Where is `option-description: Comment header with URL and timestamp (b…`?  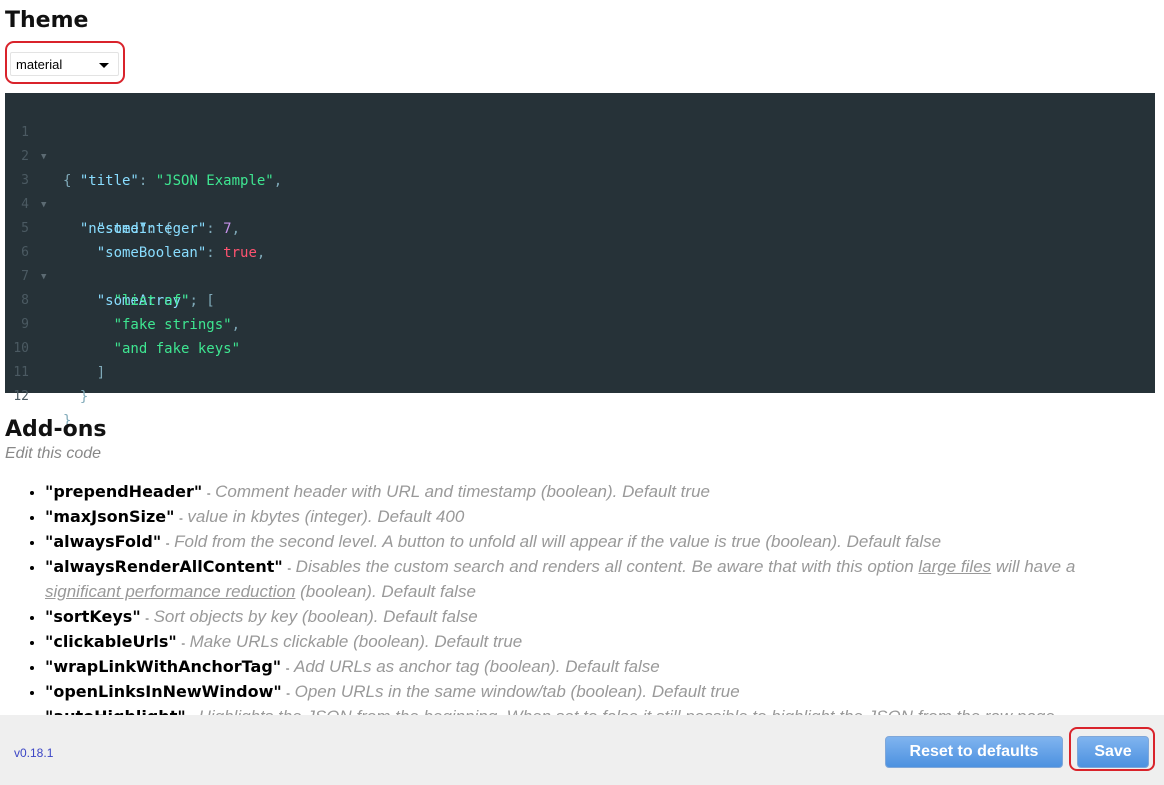 option-description: Comment header with URL and timestamp (b… is located at coordinates (462, 491).